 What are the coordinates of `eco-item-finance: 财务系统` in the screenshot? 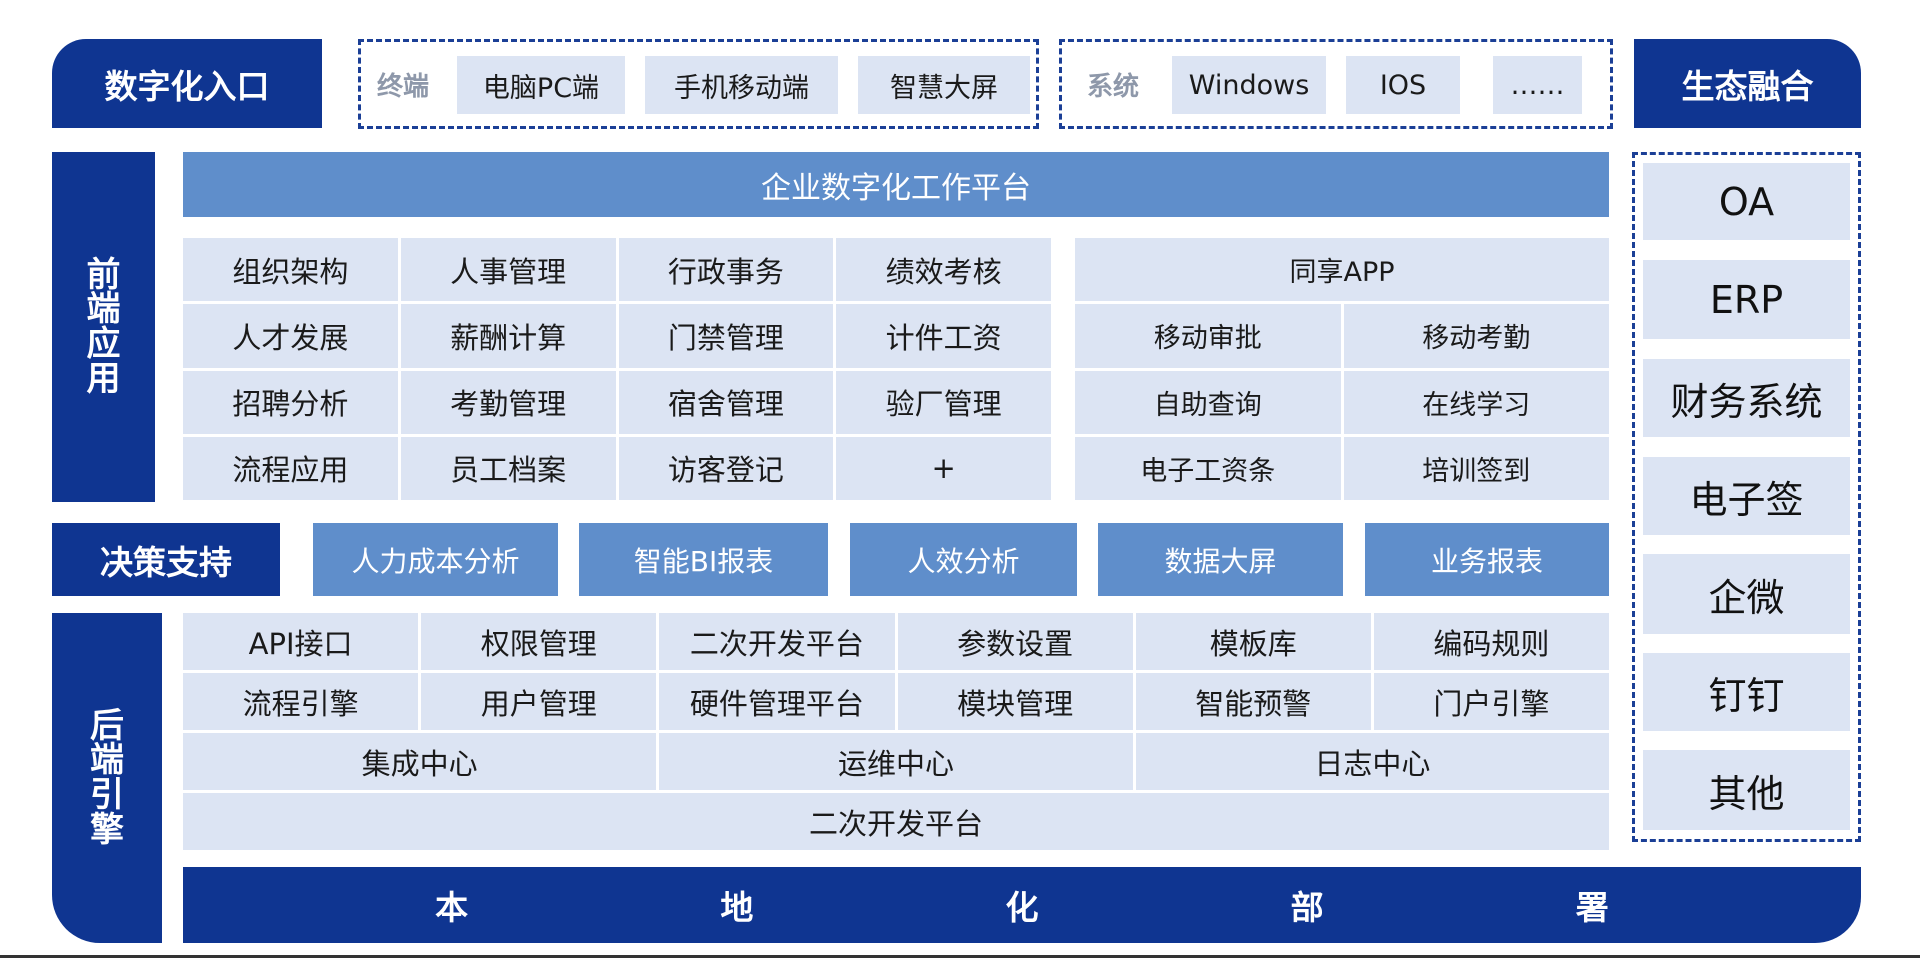 It's located at (1746, 398).